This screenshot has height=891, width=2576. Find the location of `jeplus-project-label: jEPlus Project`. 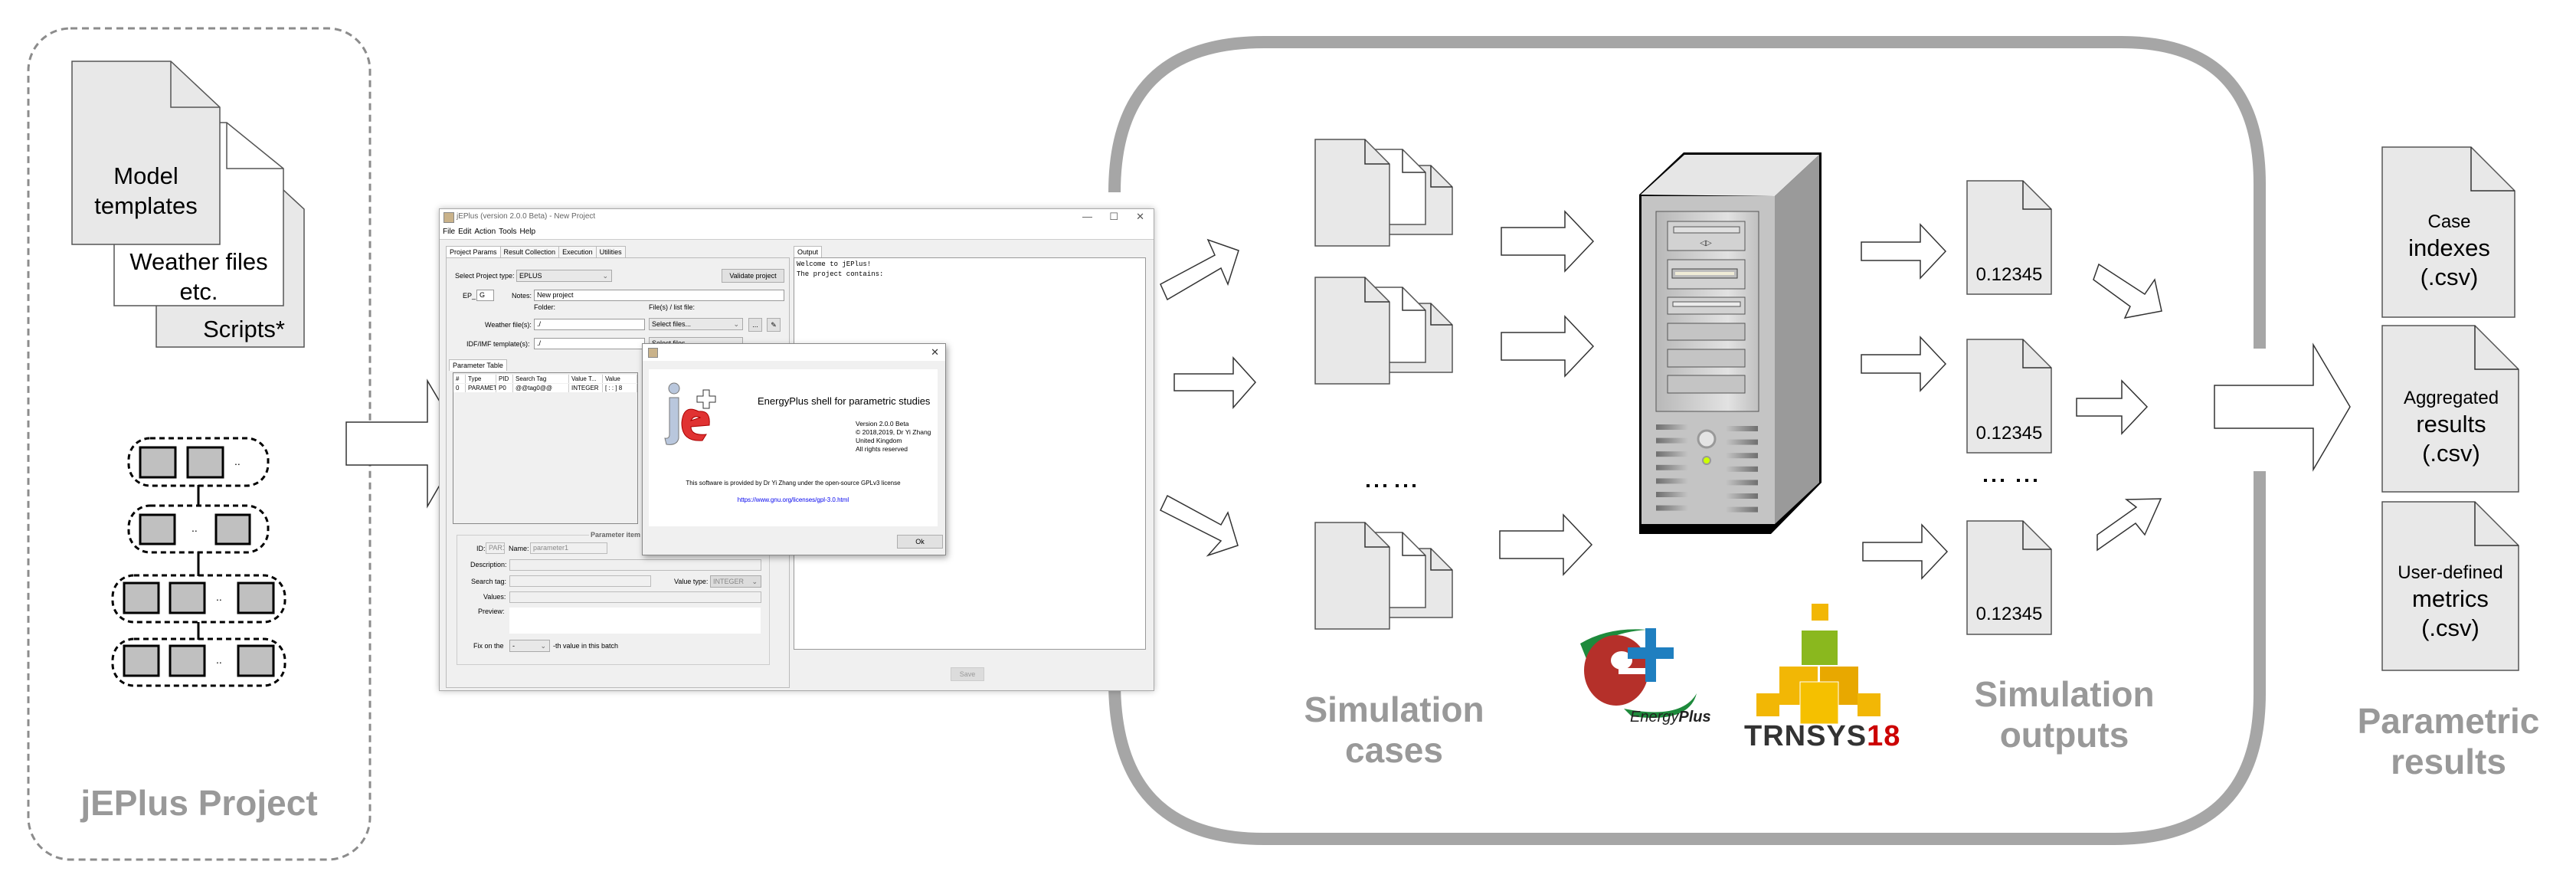

jeplus-project-label: jEPlus Project is located at coordinates (199, 803).